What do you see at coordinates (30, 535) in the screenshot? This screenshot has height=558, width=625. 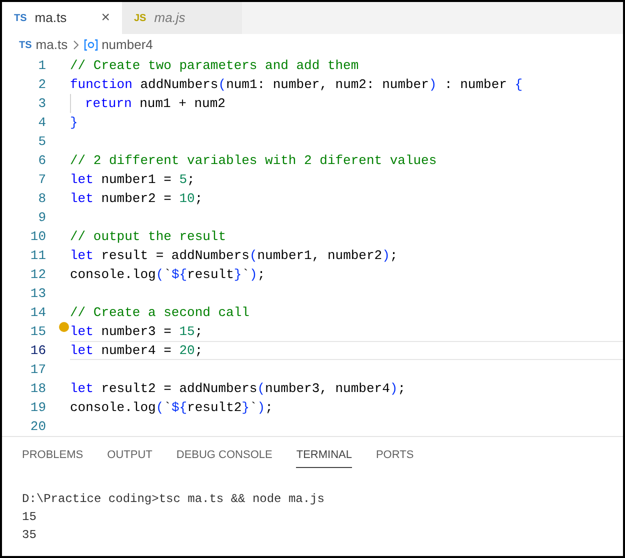 I see `terminal-line: 35` at bounding box center [30, 535].